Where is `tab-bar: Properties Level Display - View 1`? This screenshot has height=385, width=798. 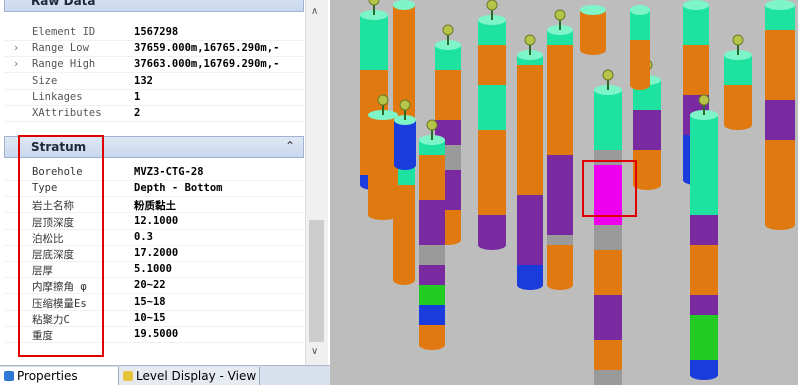
tab-bar: Properties Level Display - View 1 is located at coordinates (165, 375).